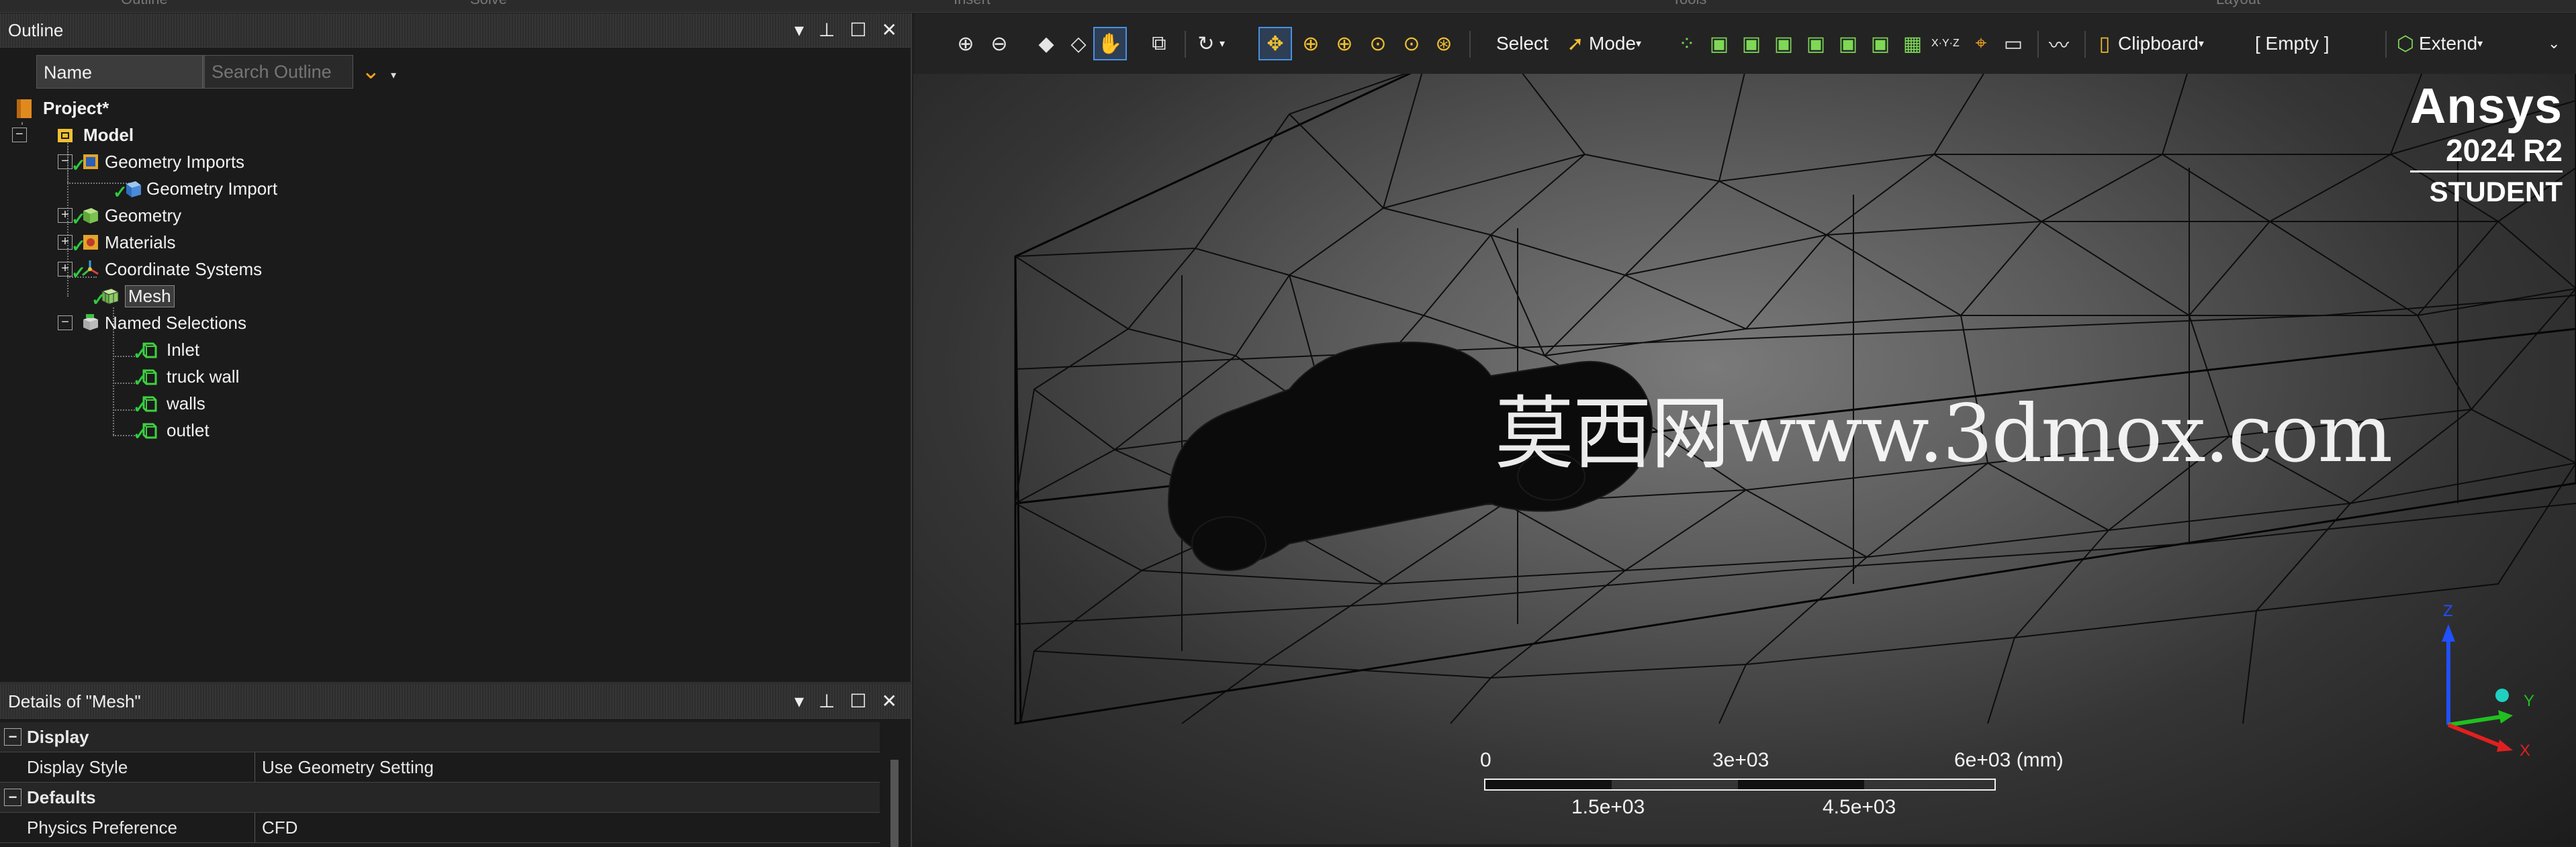  I want to click on pan-arrows-icon: ✥, so click(1275, 43).